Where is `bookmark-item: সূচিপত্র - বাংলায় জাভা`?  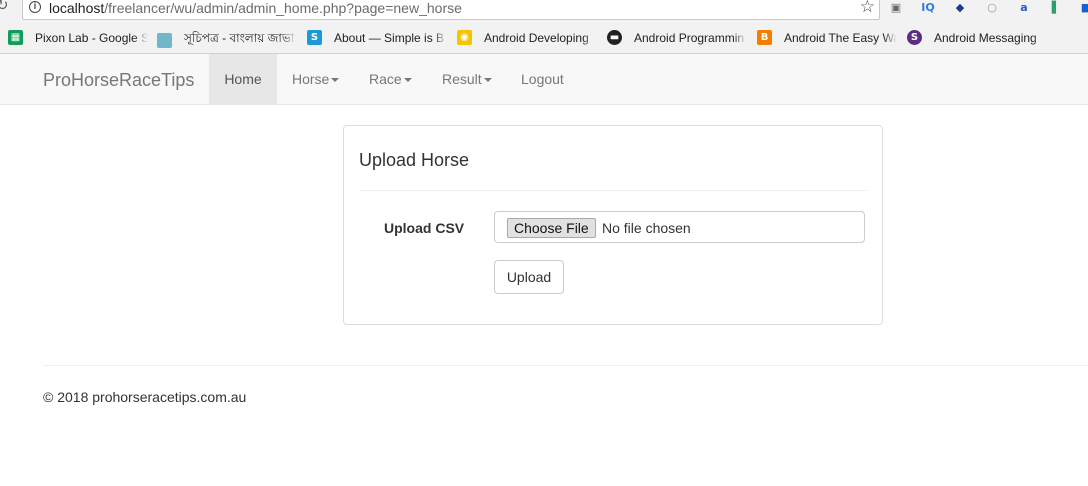 bookmark-item: সূচিপত্র - বাংলায় জাভা is located at coordinates (227, 39).